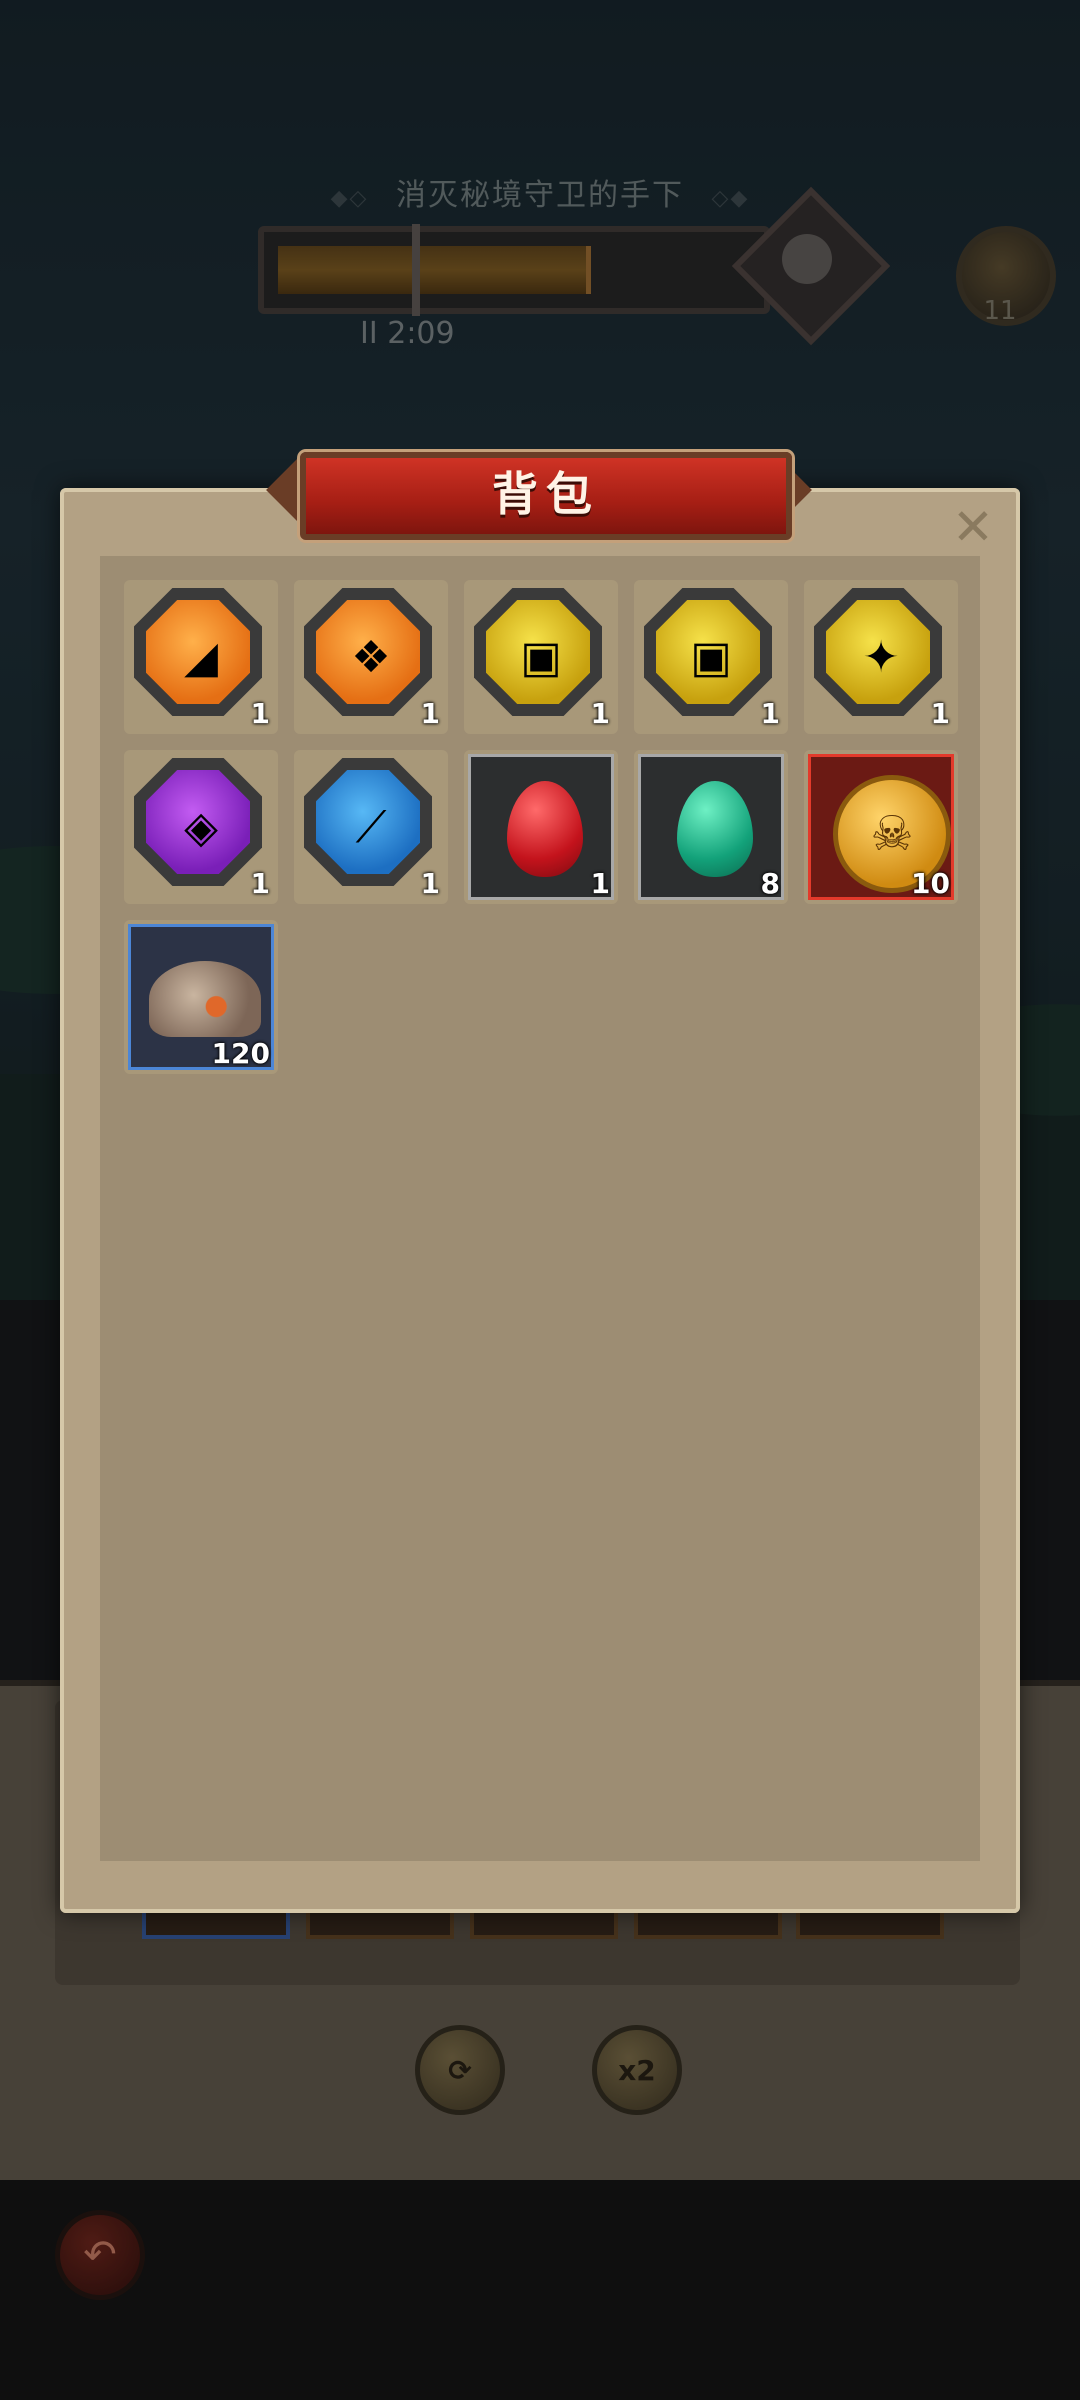 This screenshot has height=2400, width=1080. What do you see at coordinates (881, 657) in the screenshot?
I see `inventory-slot: ✦ 1` at bounding box center [881, 657].